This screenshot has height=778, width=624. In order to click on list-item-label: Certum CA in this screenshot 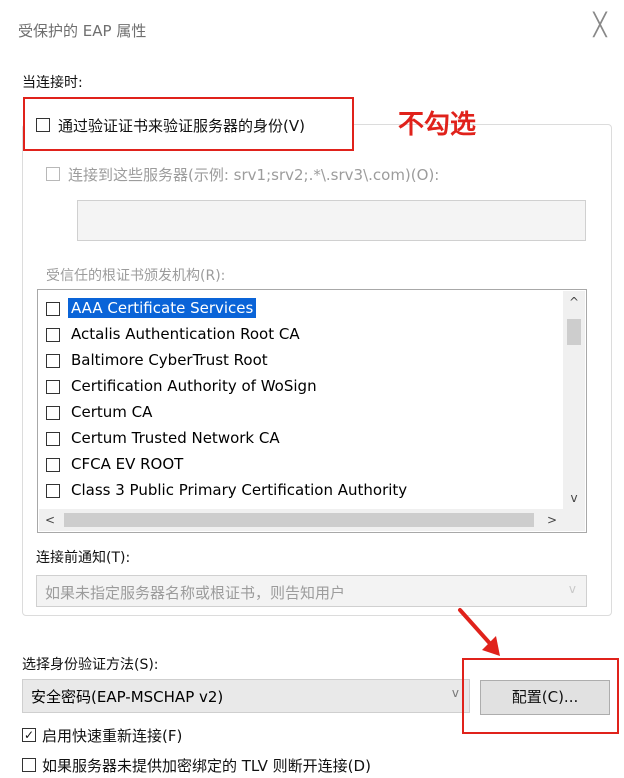, I will do `click(112, 412)`.